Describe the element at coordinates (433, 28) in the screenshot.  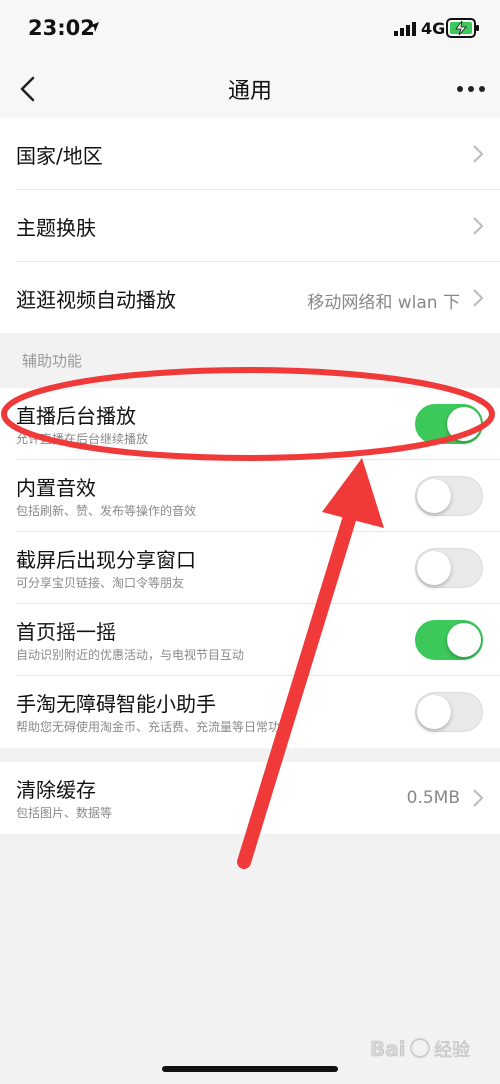
I see `network-type: 4G` at that location.